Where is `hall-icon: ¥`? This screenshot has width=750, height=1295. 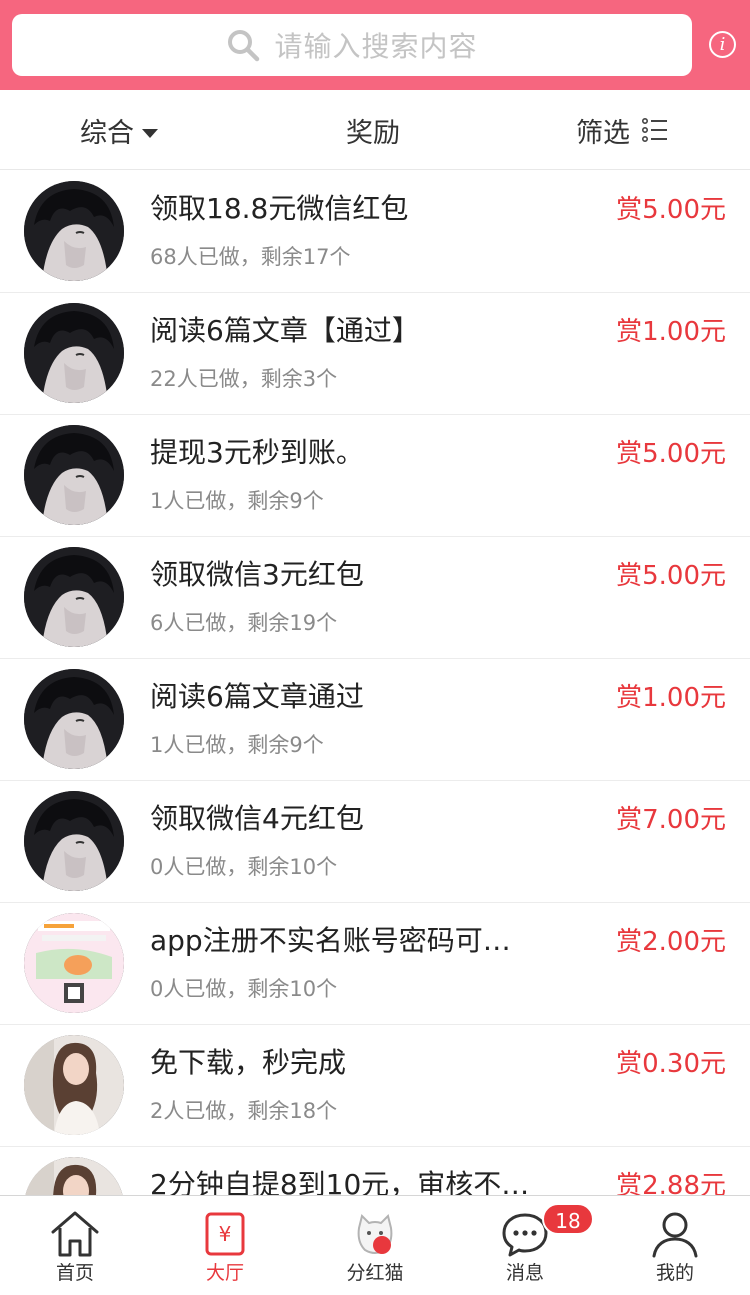 hall-icon: ¥ is located at coordinates (225, 1234).